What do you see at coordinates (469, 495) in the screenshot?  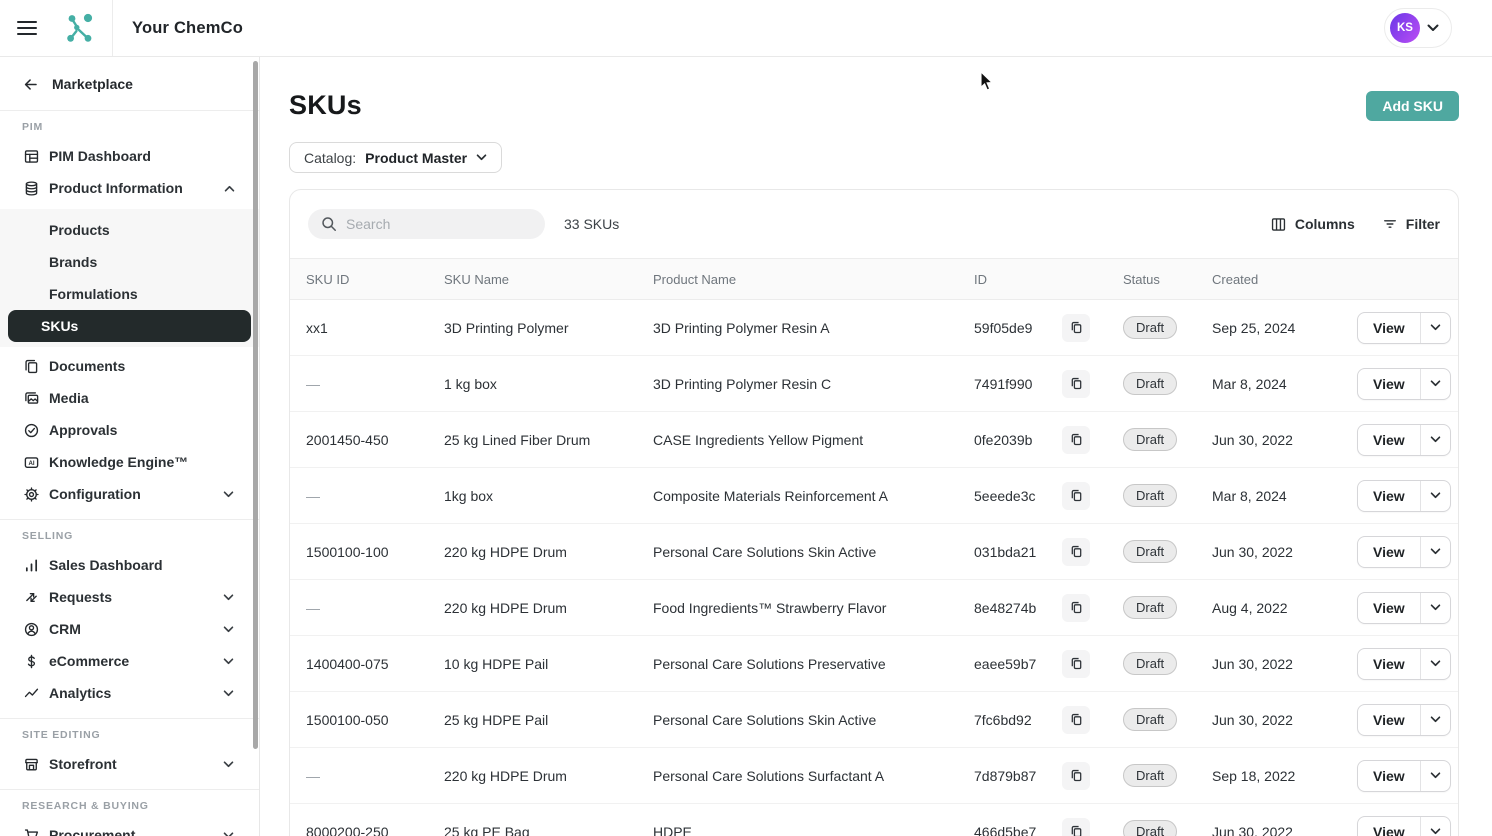 I see `cell-sku-name: 1kg box` at bounding box center [469, 495].